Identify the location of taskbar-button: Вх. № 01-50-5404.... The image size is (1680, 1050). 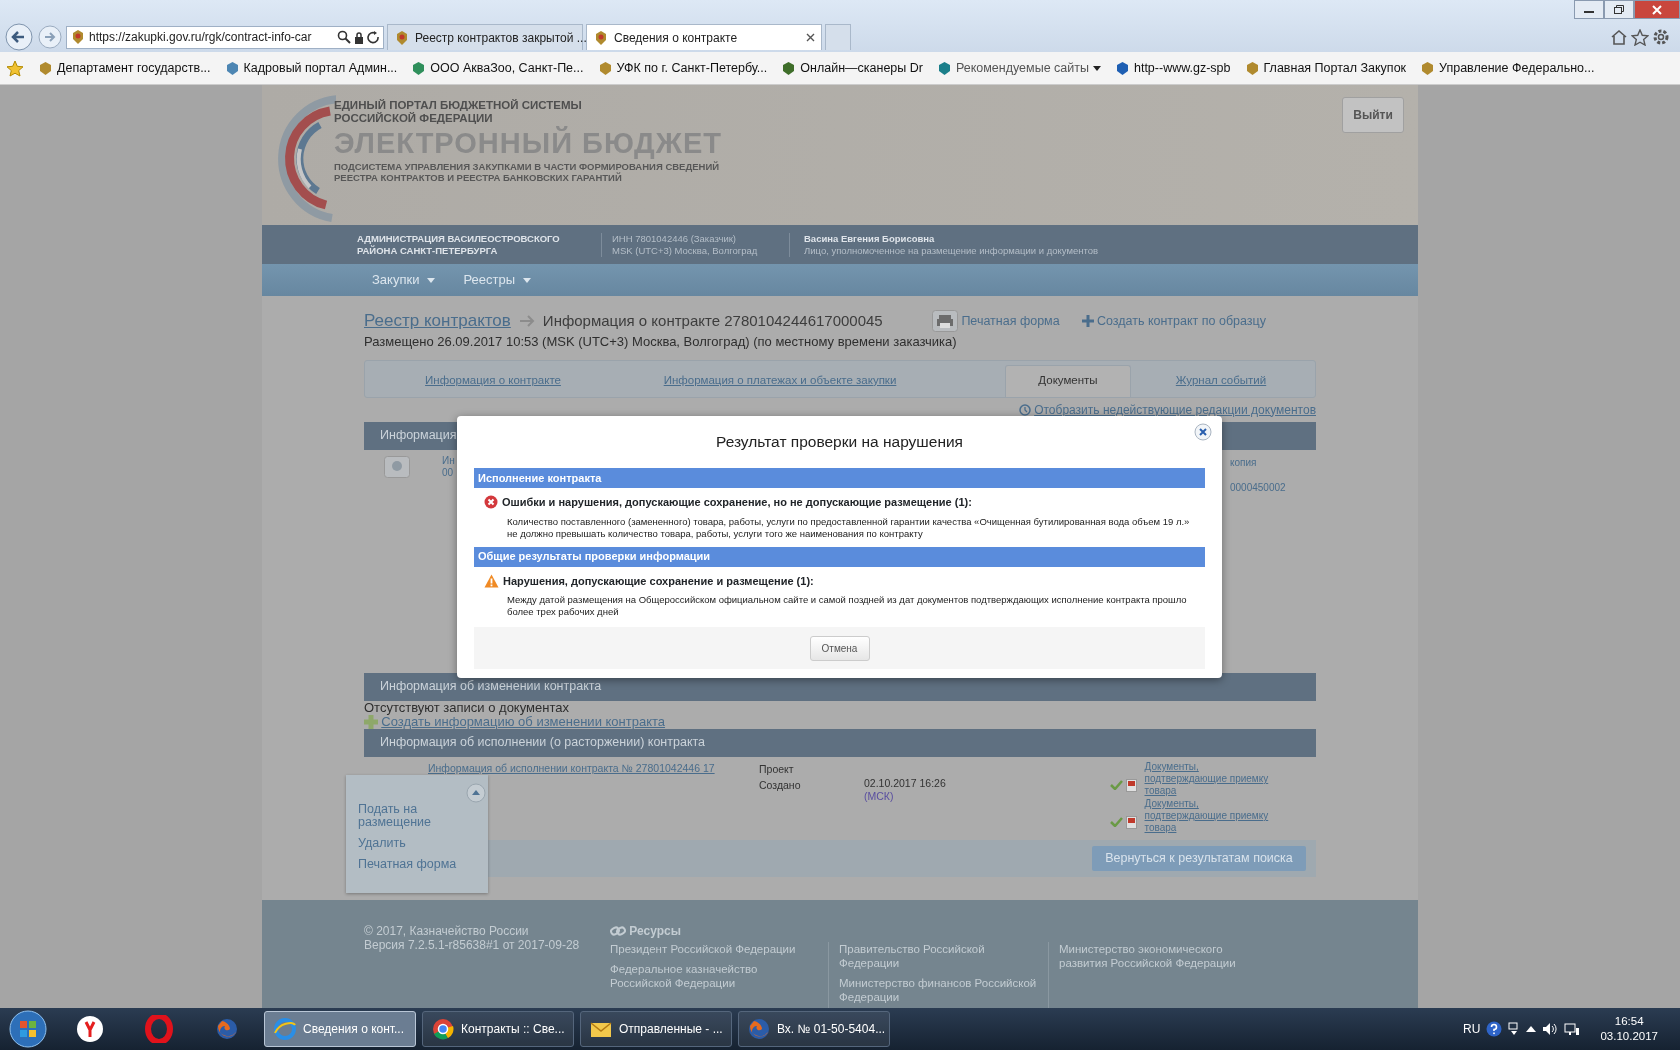
(814, 1029).